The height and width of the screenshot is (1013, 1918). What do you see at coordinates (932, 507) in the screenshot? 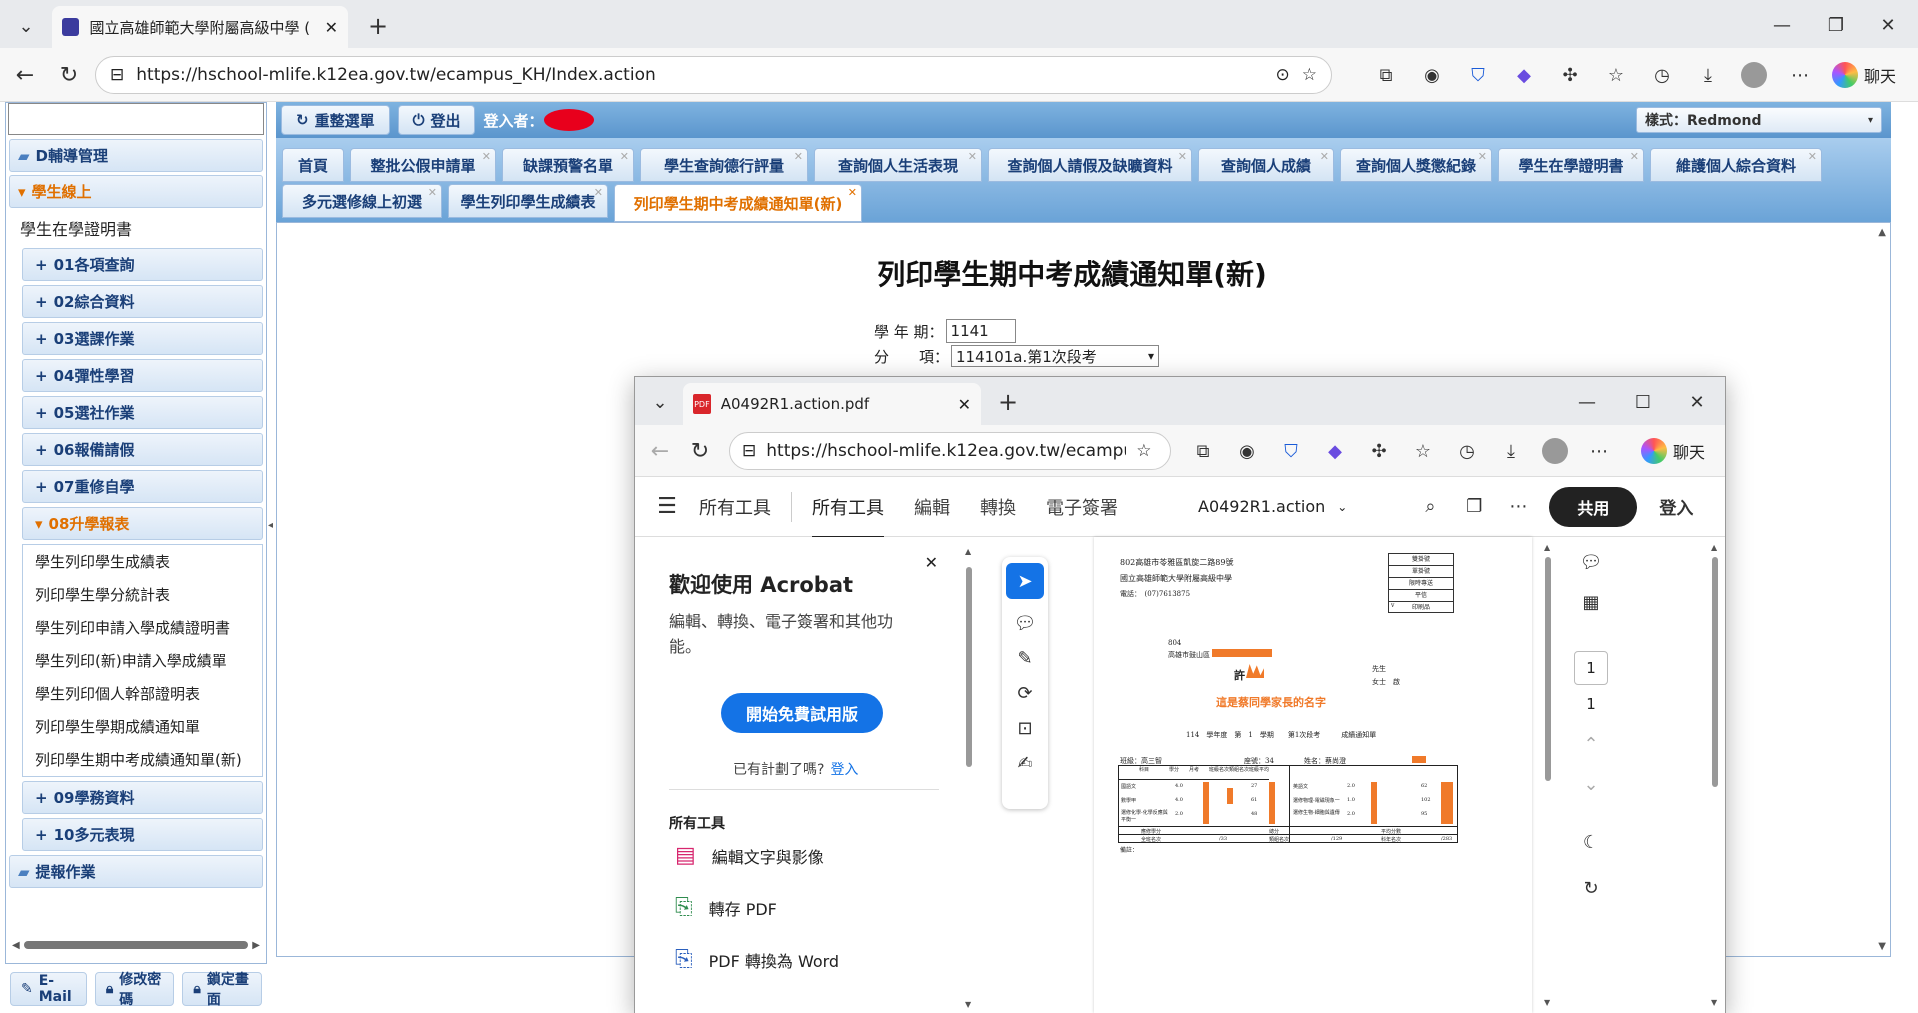
I see `nav-edit: 編輯` at bounding box center [932, 507].